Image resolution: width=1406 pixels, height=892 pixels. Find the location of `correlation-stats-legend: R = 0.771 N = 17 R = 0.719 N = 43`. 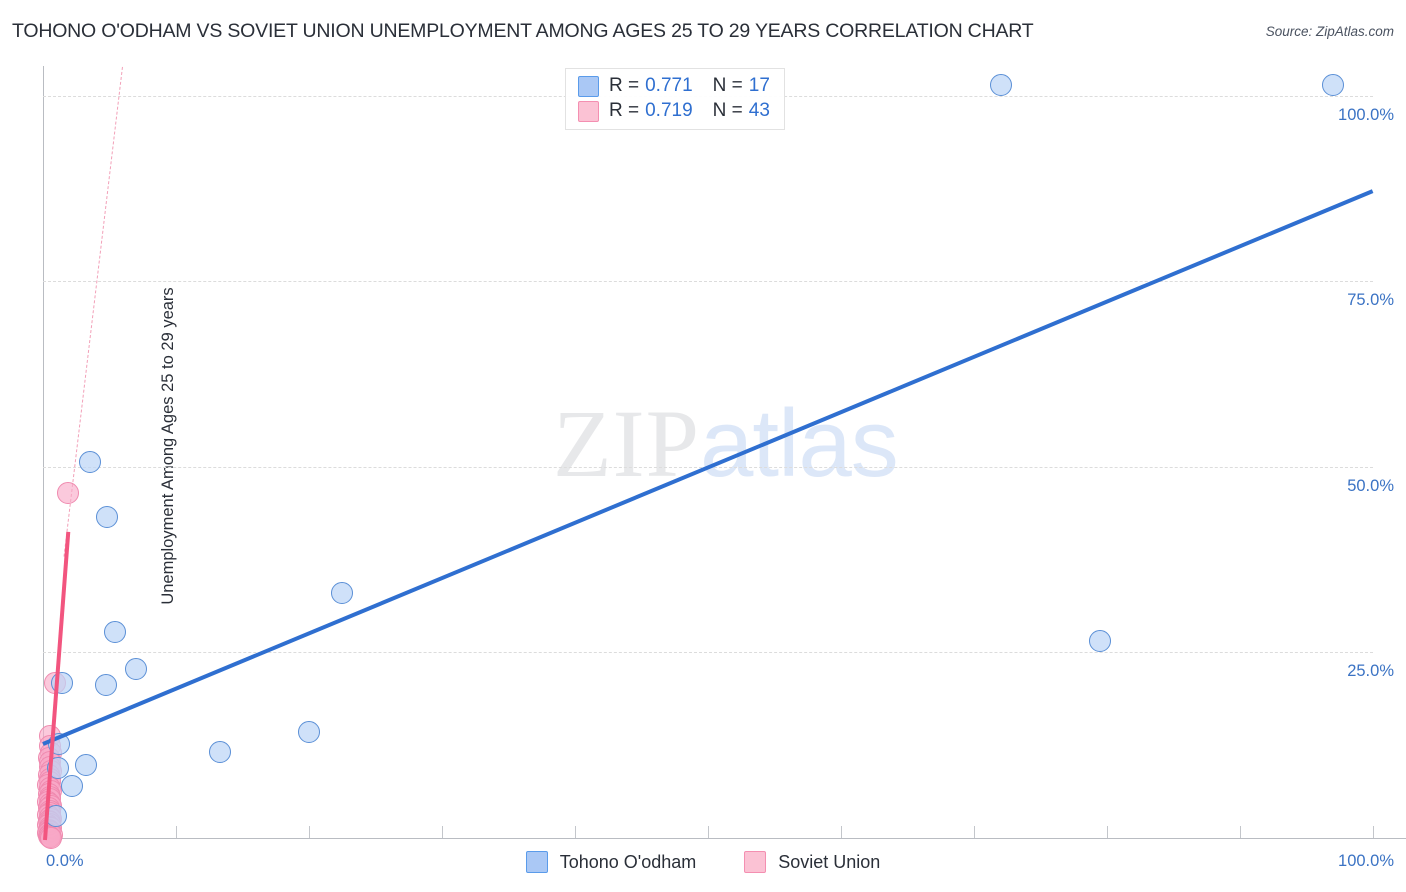

correlation-stats-legend: R = 0.771 N = 17 R = 0.719 N = 43 is located at coordinates (675, 99).